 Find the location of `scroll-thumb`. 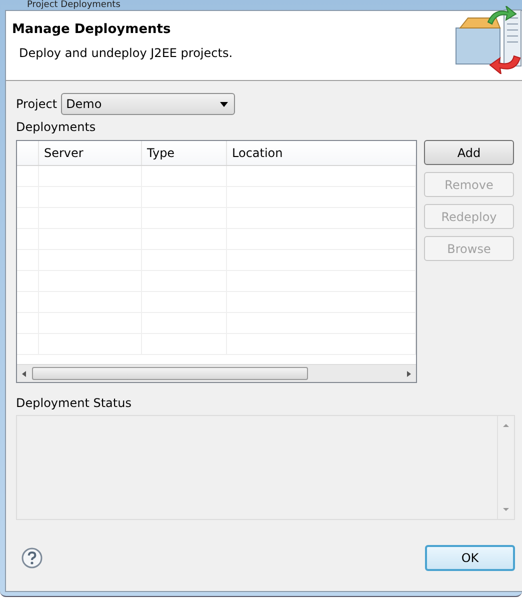

scroll-thumb is located at coordinates (170, 373).